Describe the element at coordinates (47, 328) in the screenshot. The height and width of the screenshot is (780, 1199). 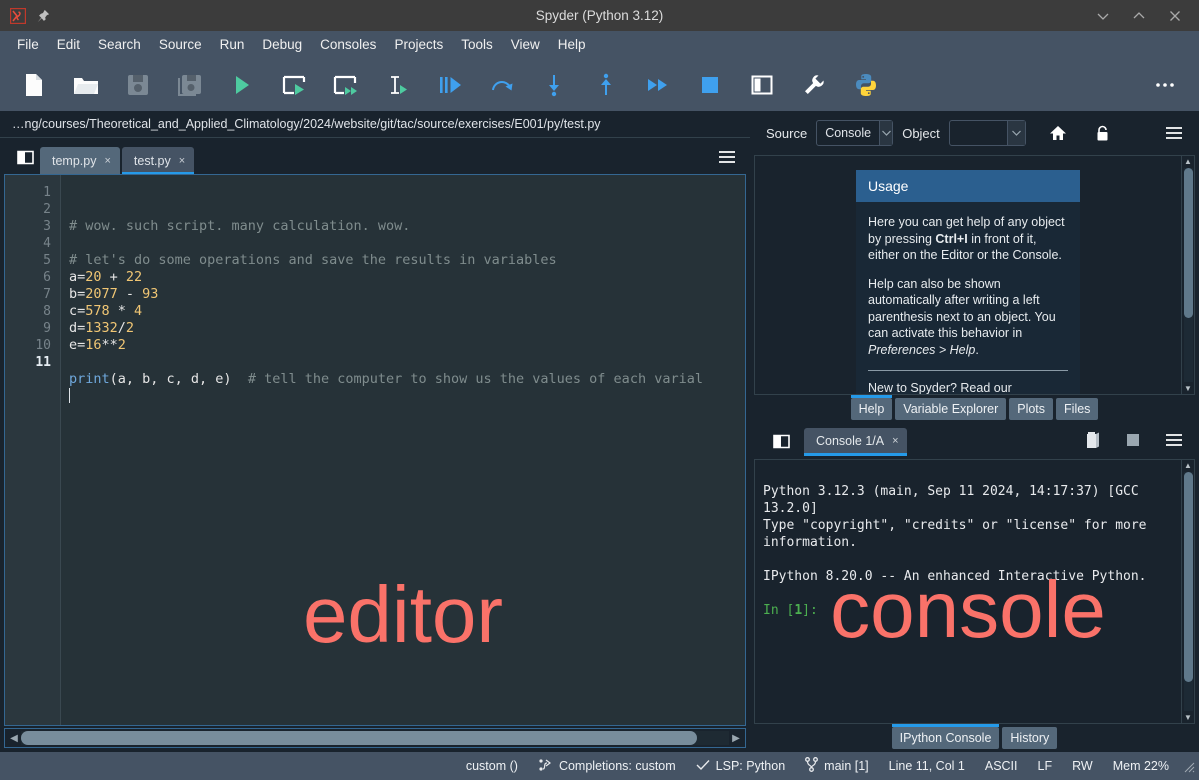
I see `line-number: 9` at that location.